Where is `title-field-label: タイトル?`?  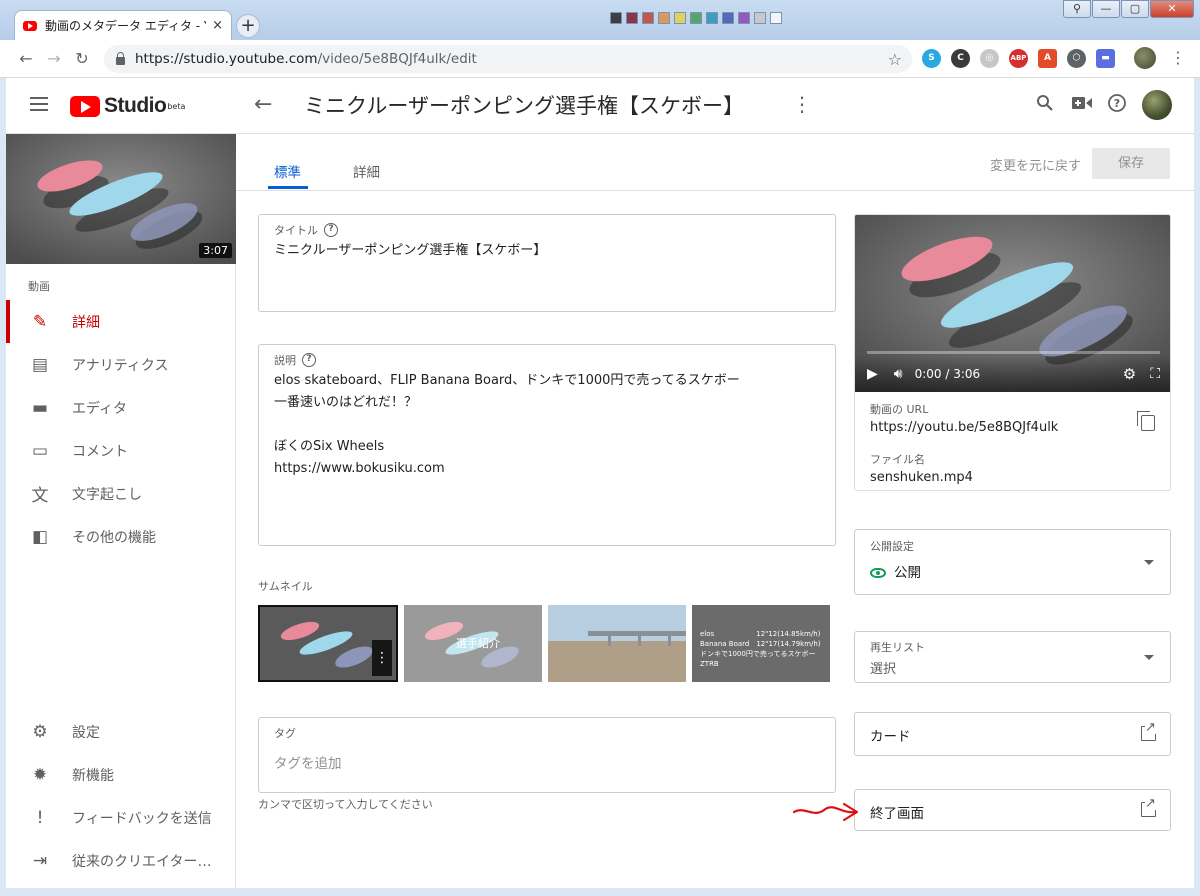
title-field-label: タイトル? is located at coordinates (306, 230).